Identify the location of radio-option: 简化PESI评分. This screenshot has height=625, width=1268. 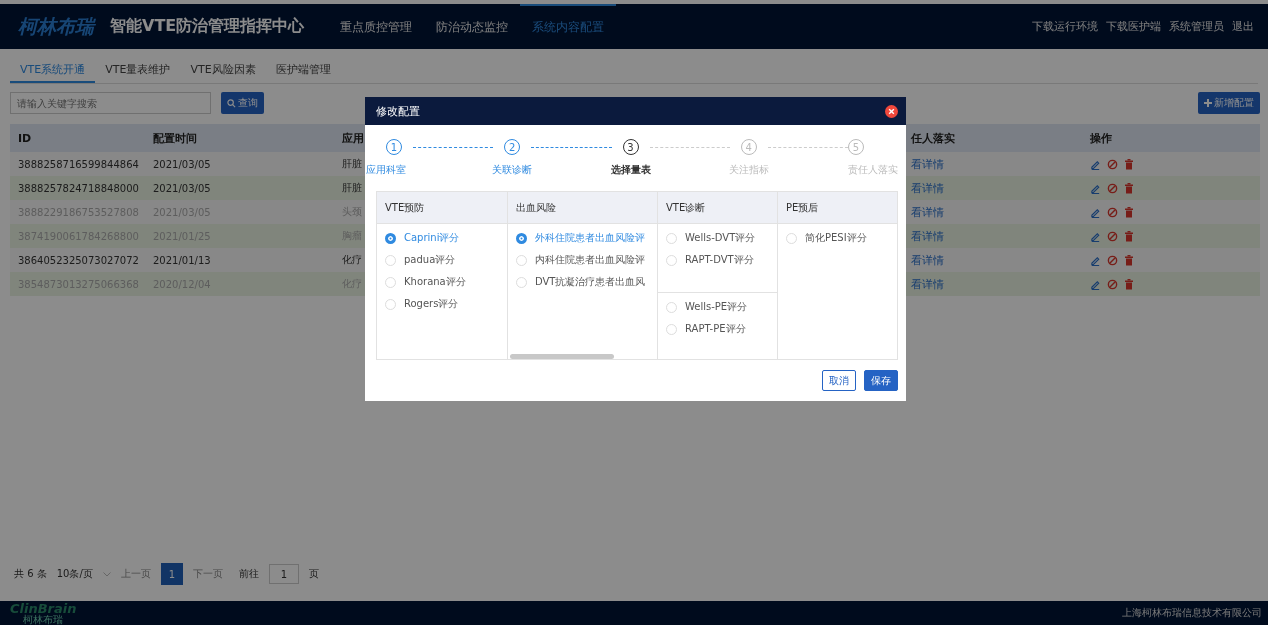
(841, 238).